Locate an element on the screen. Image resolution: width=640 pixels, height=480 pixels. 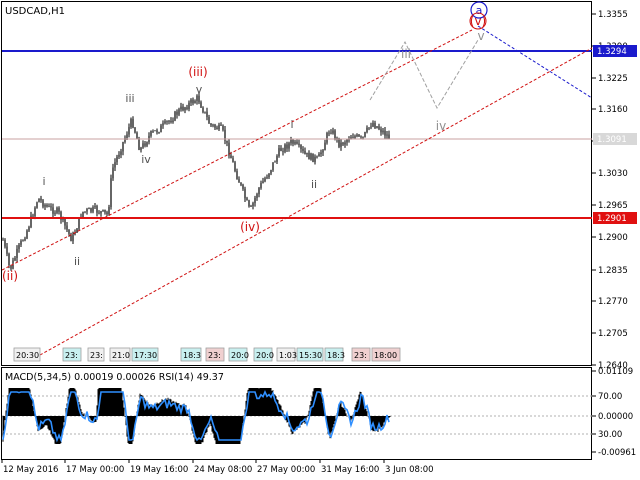
event-tag: 21:0 is located at coordinates (120, 354).